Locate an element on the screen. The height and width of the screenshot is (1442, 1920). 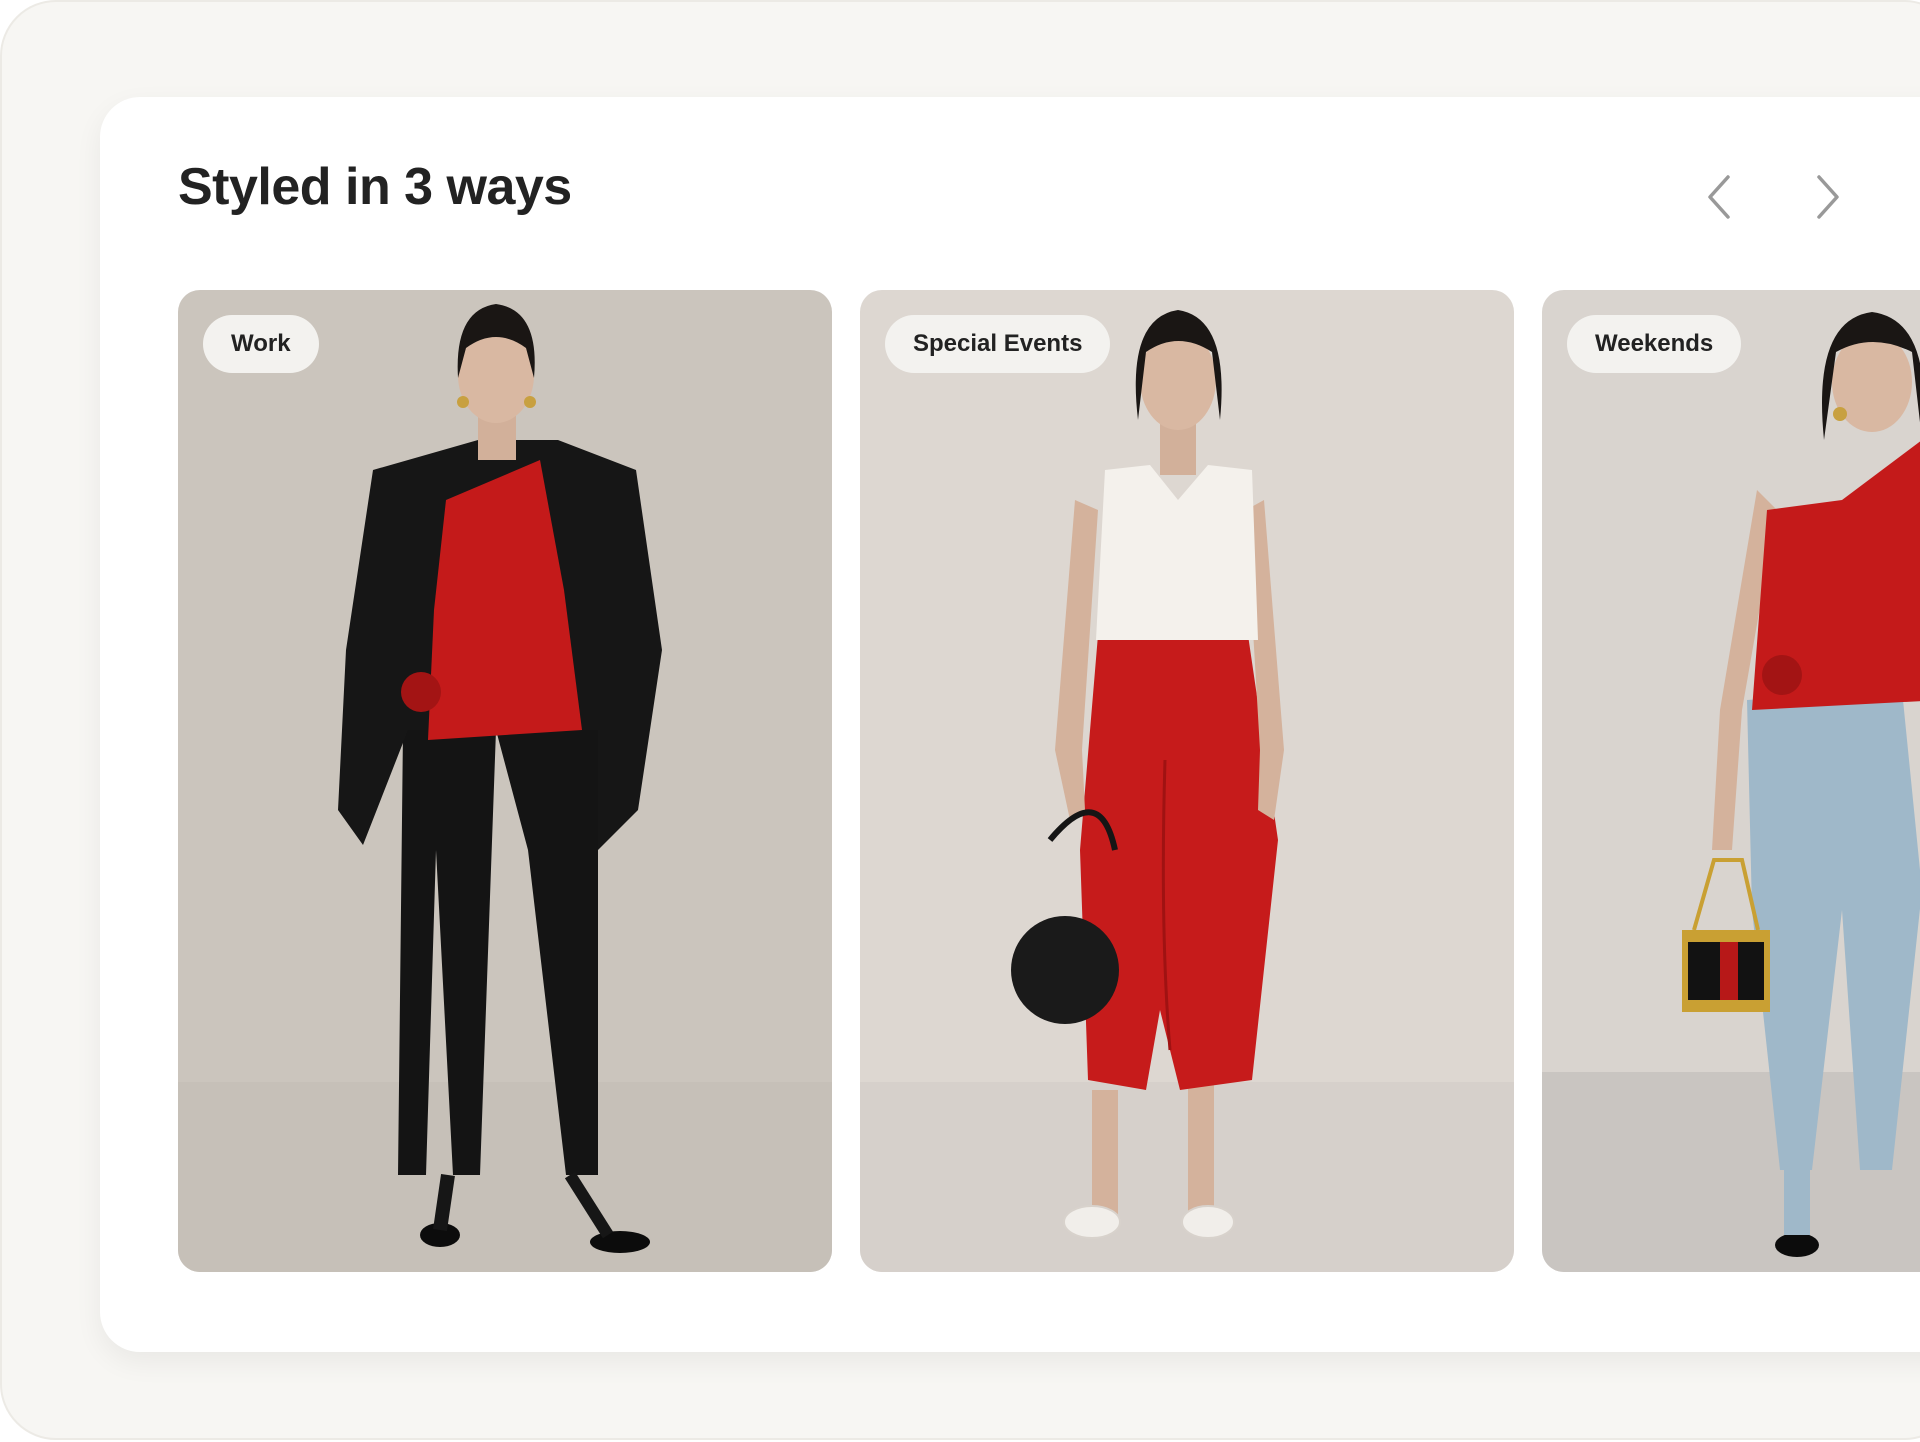
chevron-left-icon is located at coordinates (1719, 197).